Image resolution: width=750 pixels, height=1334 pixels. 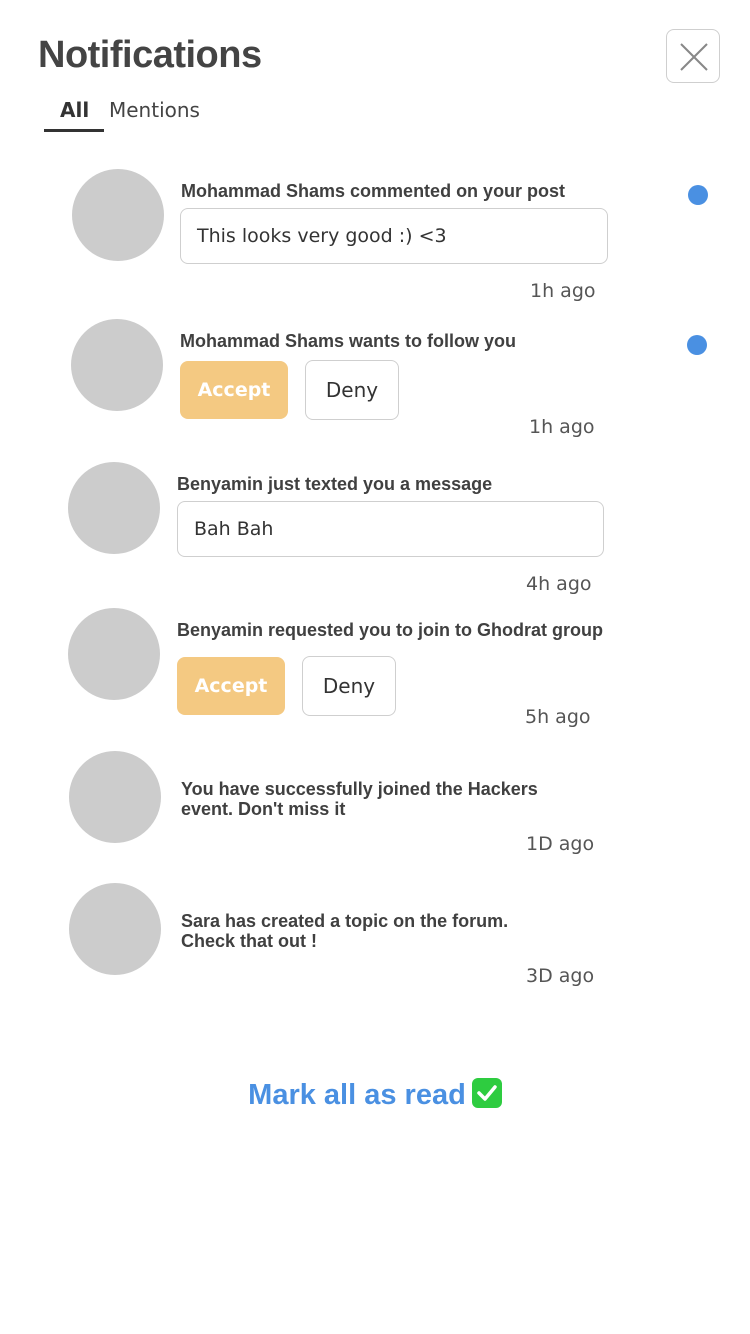 I want to click on close-icon, so click(x=694, y=57).